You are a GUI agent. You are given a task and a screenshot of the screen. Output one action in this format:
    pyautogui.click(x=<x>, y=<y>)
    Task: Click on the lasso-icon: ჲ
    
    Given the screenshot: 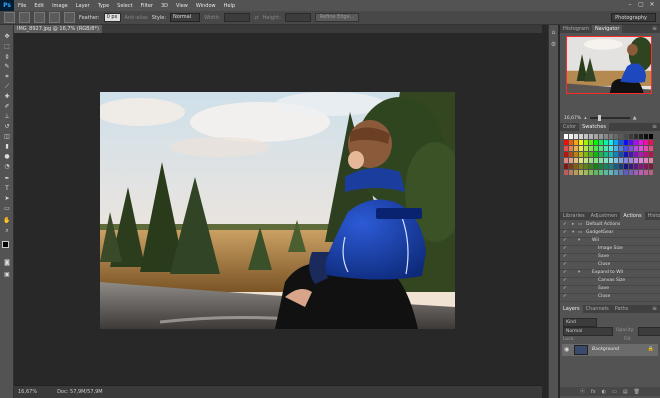 What is the action you would take?
    pyautogui.click(x=7, y=56)
    